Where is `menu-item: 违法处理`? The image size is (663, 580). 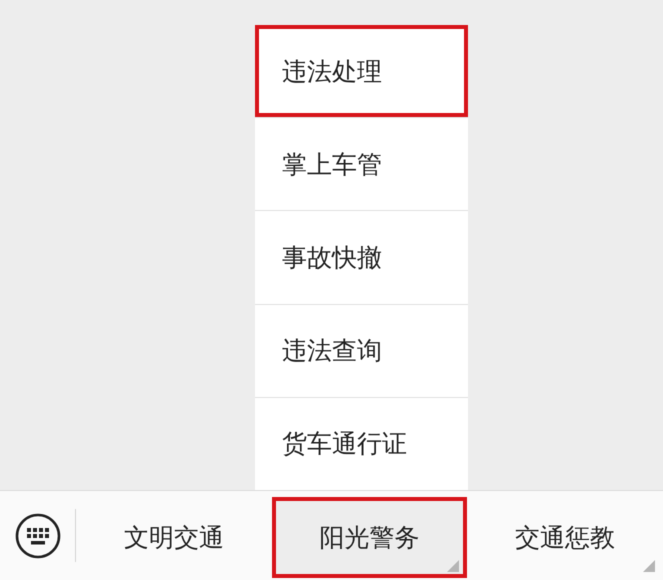 menu-item: 违法处理 is located at coordinates (361, 71).